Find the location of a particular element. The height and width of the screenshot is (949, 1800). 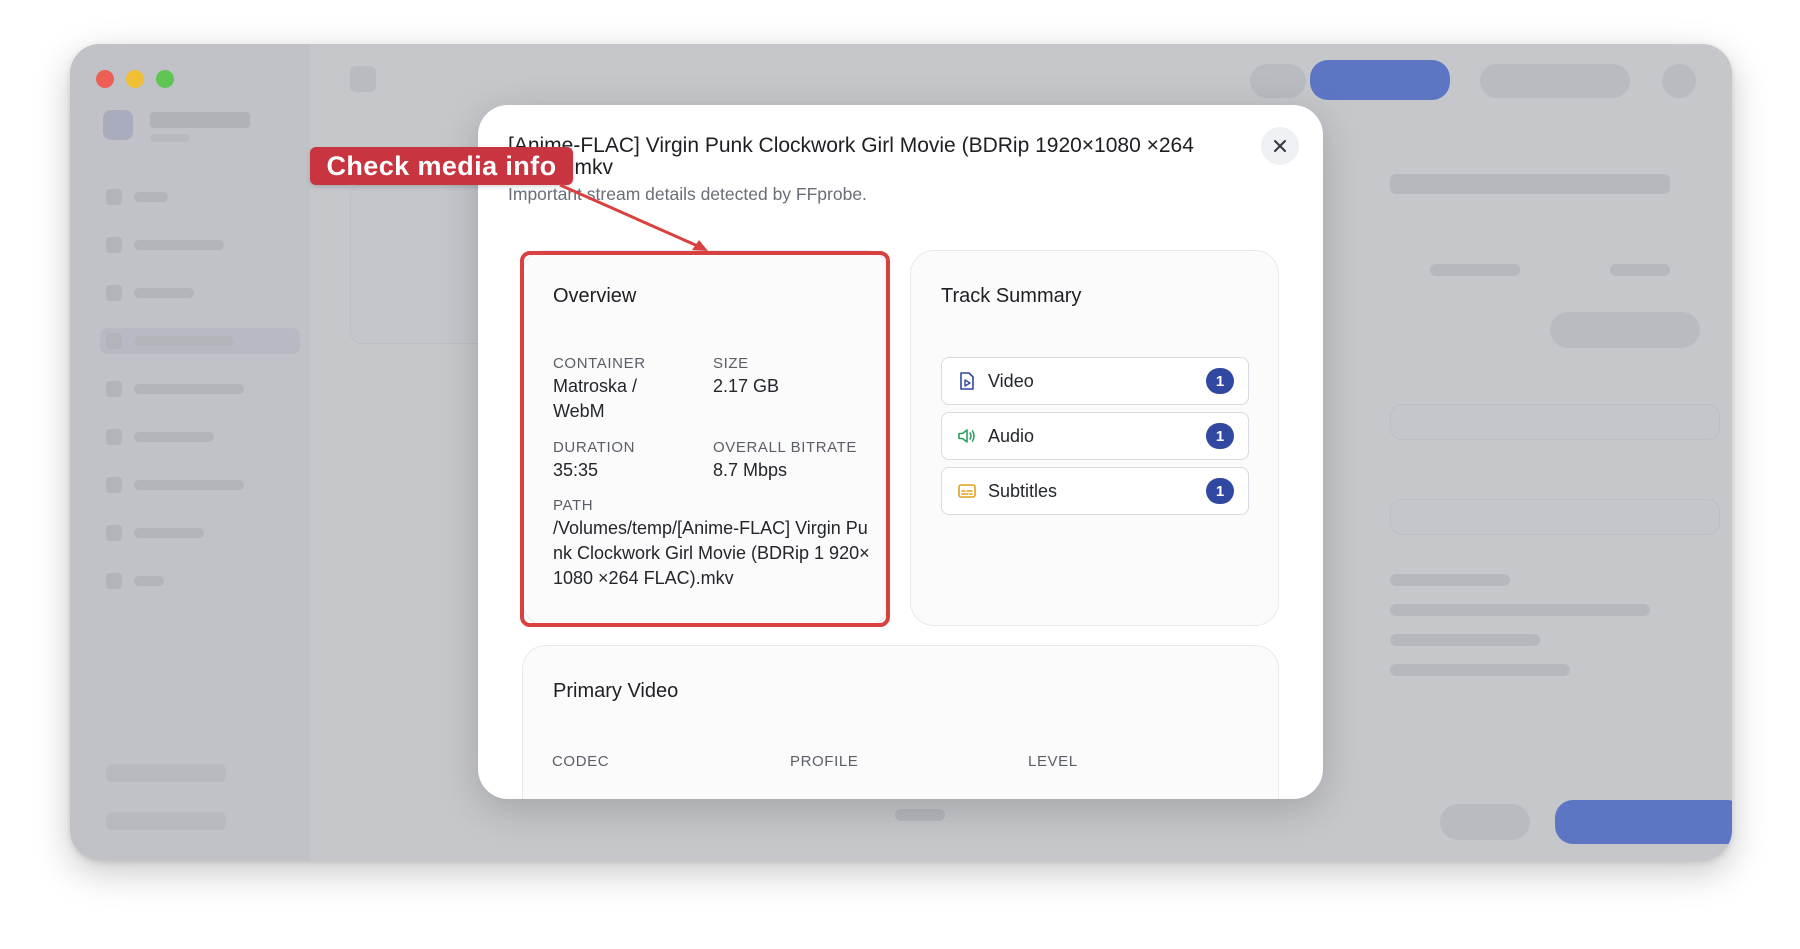

minimize-window-button is located at coordinates (135, 79).